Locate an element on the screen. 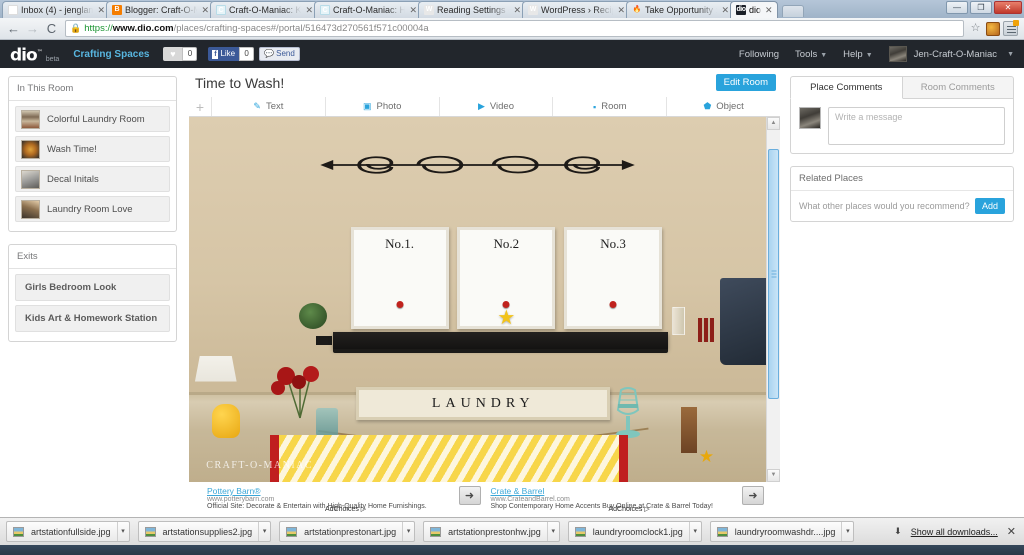 Image resolution: width=1024 pixels, height=555 pixels. tab-title: dio is located at coordinates (755, 10).